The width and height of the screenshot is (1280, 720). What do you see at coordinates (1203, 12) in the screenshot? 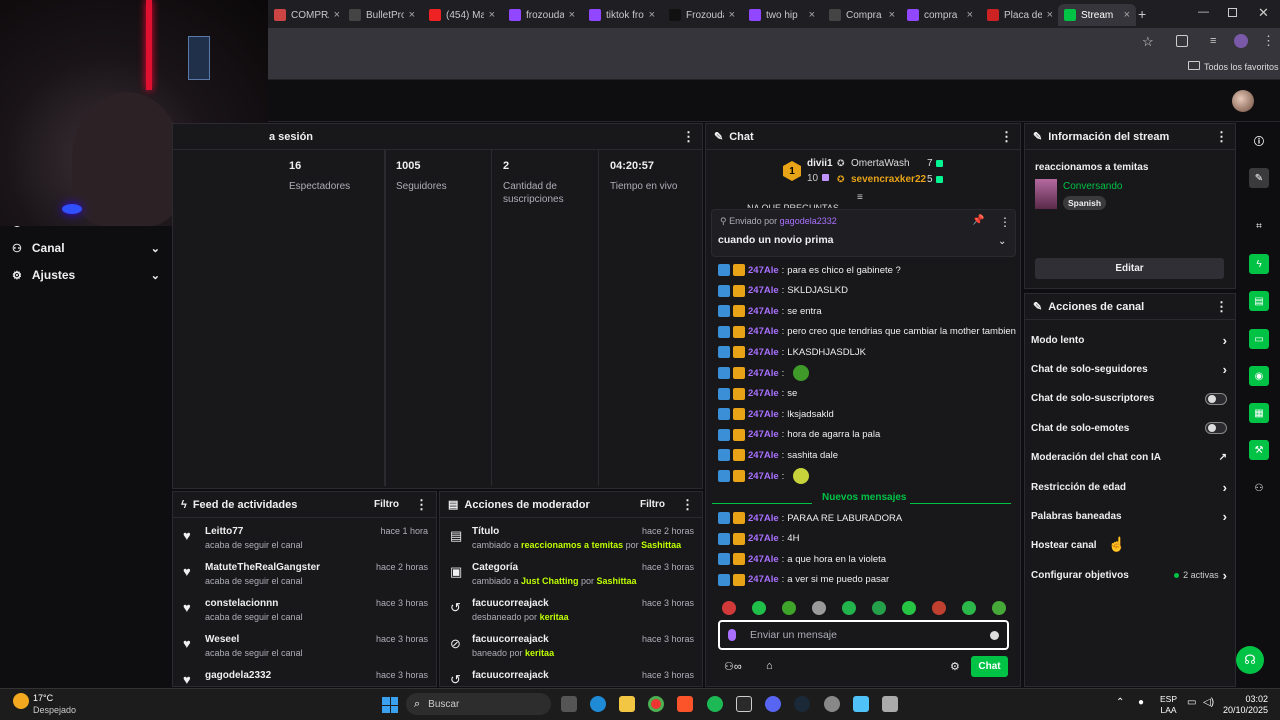
I see `minimize-icon: —` at bounding box center [1203, 12].